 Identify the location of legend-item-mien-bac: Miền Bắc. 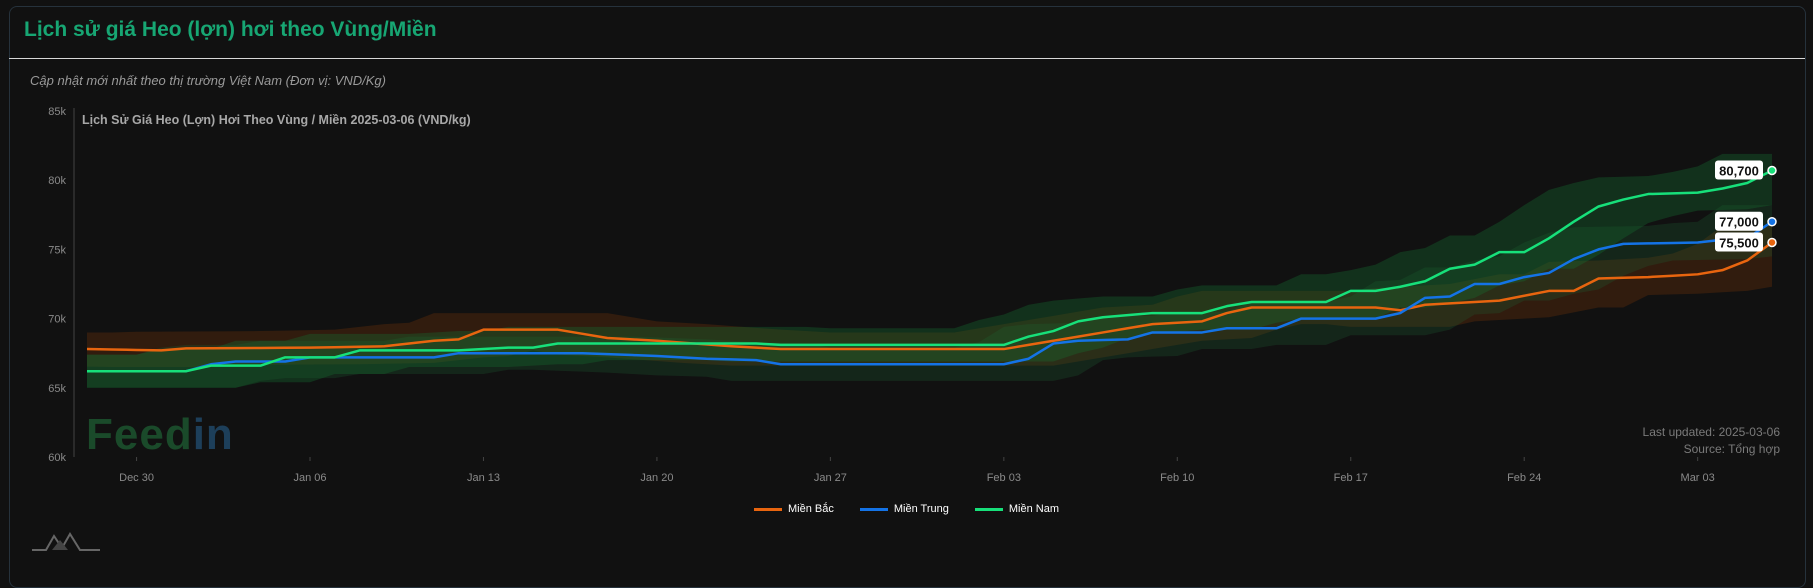
(793, 509).